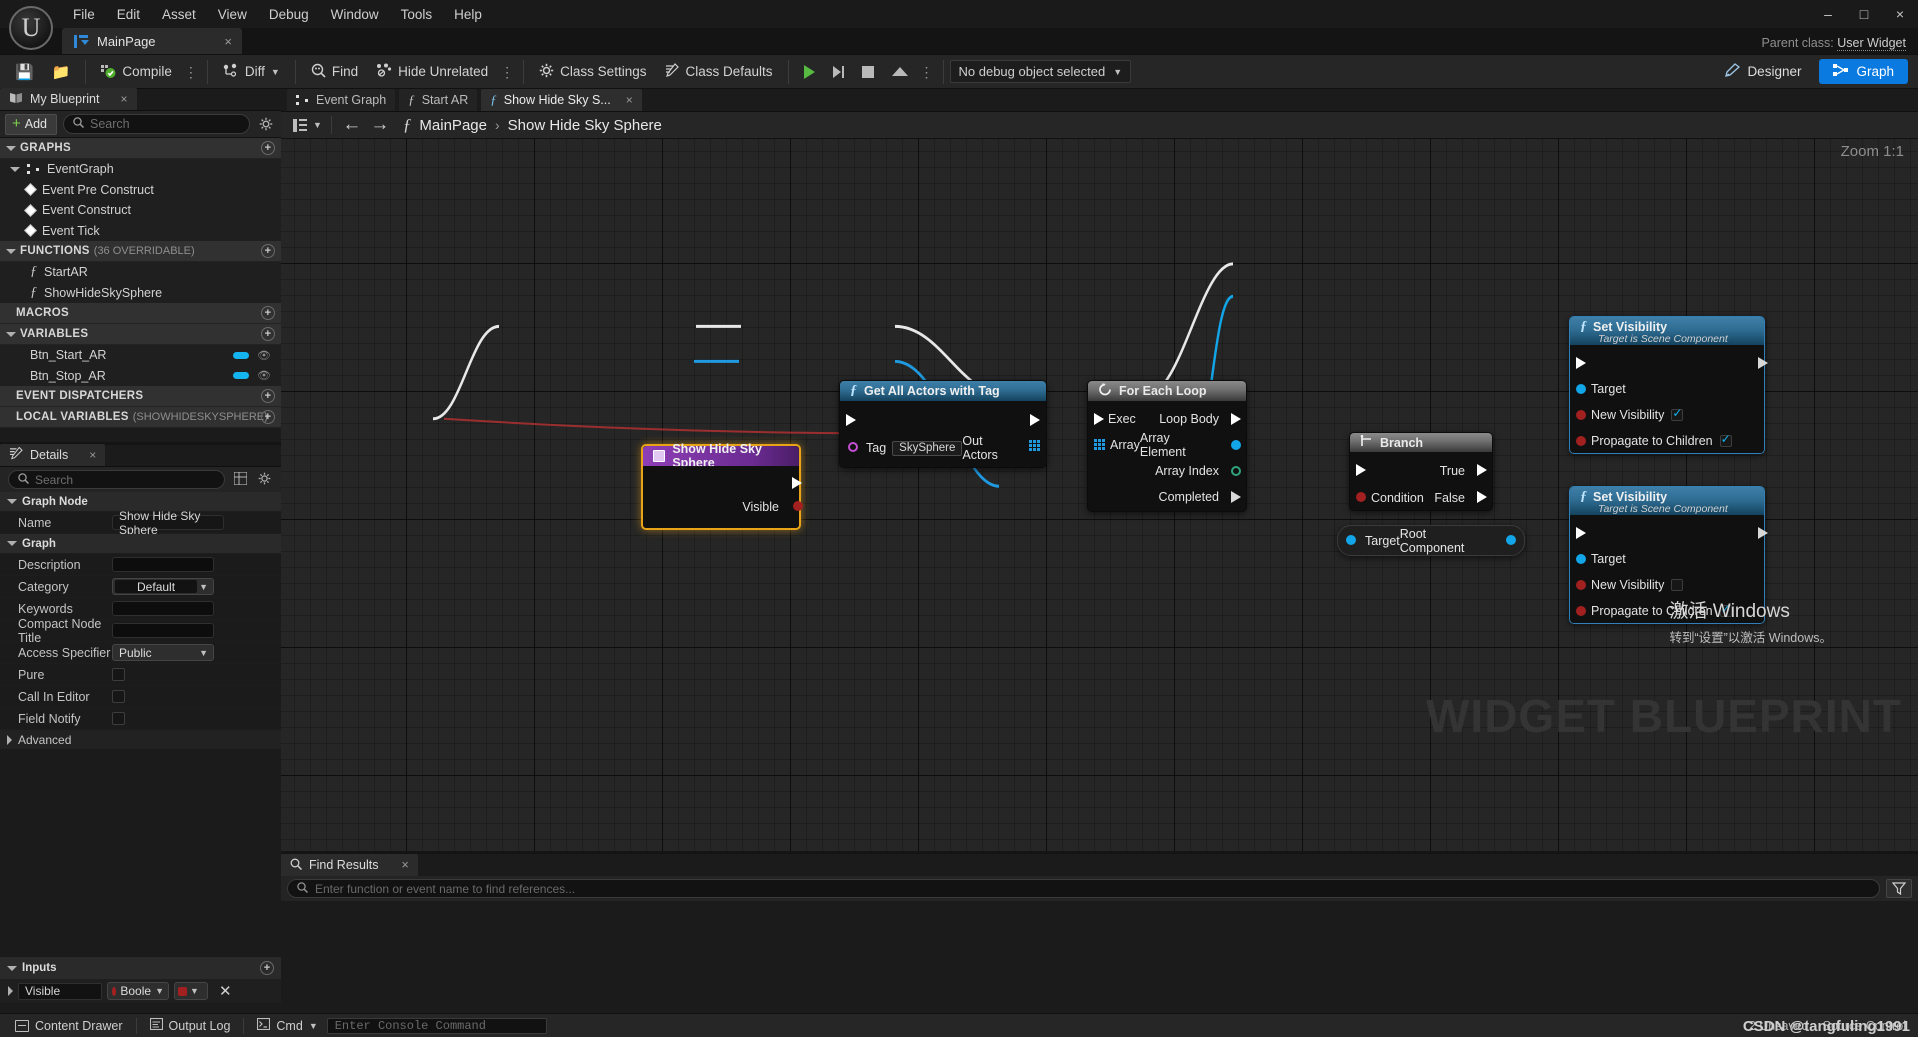  I want to click on add-button: + Add, so click(31, 124).